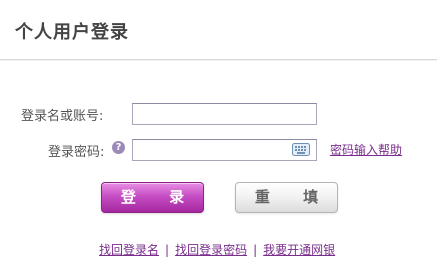  Describe the element at coordinates (301, 149) in the screenshot. I see `keyboard-icon` at that location.